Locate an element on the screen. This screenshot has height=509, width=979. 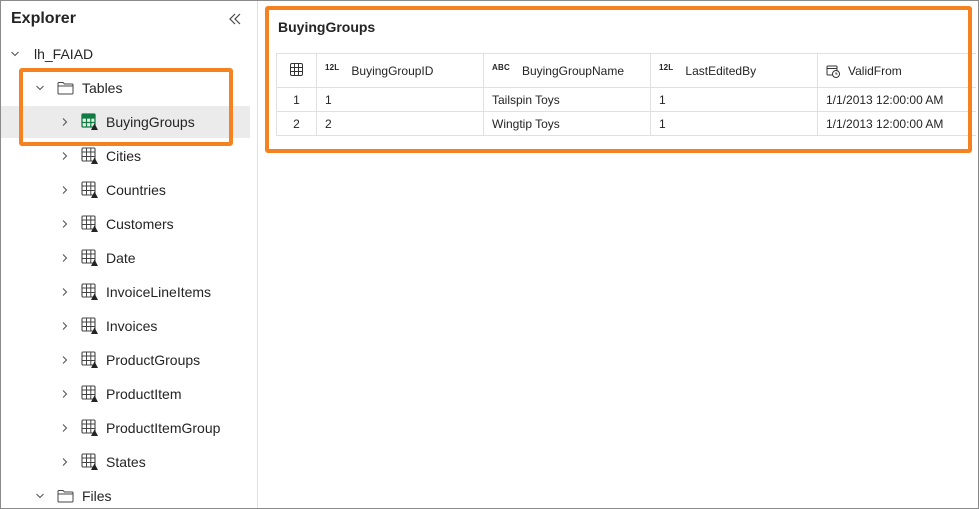
table-label: Customers is located at coordinates (140, 224).